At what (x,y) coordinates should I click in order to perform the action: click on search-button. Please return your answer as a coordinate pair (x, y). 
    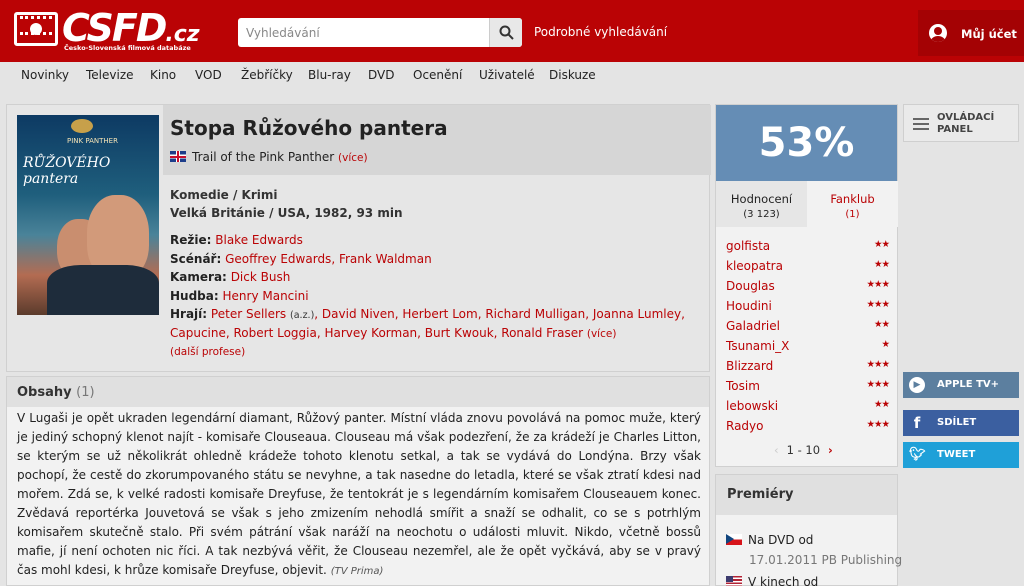
    Looking at the image, I should click on (505, 32).